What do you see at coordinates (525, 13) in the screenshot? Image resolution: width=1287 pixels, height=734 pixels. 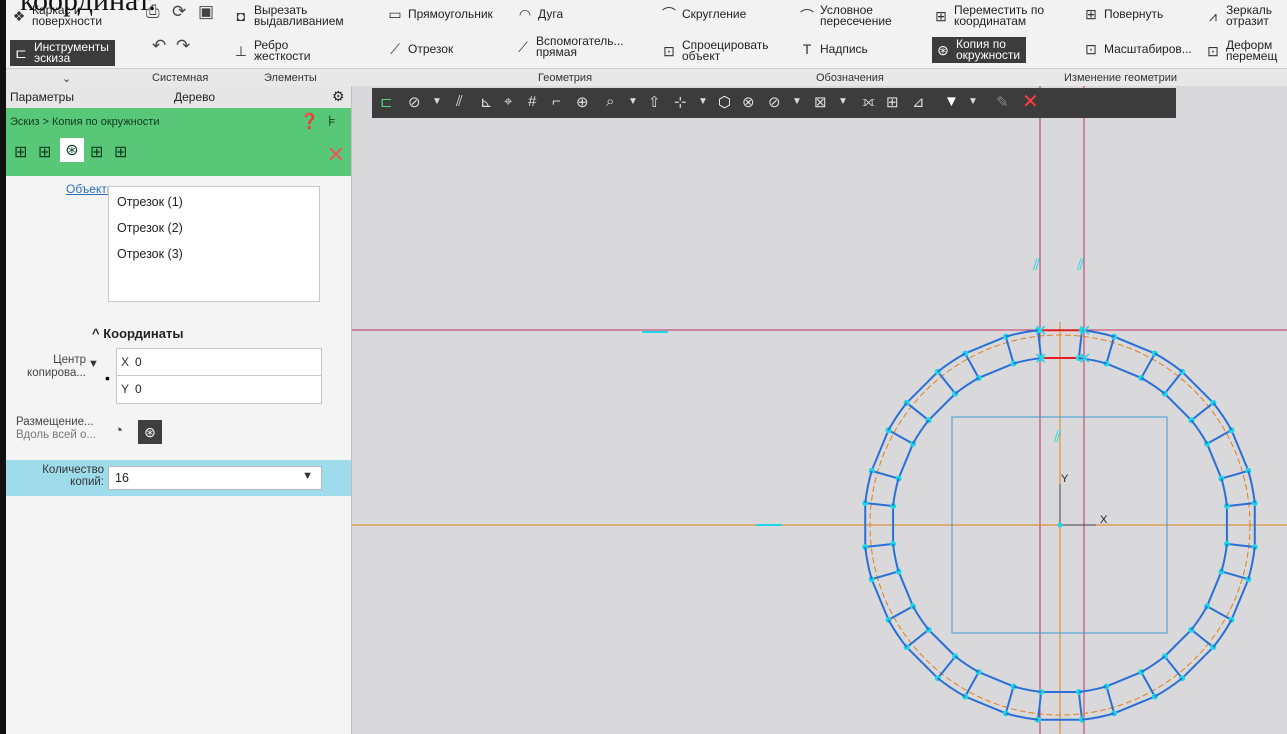 I see `arc-icon: ◠` at bounding box center [525, 13].